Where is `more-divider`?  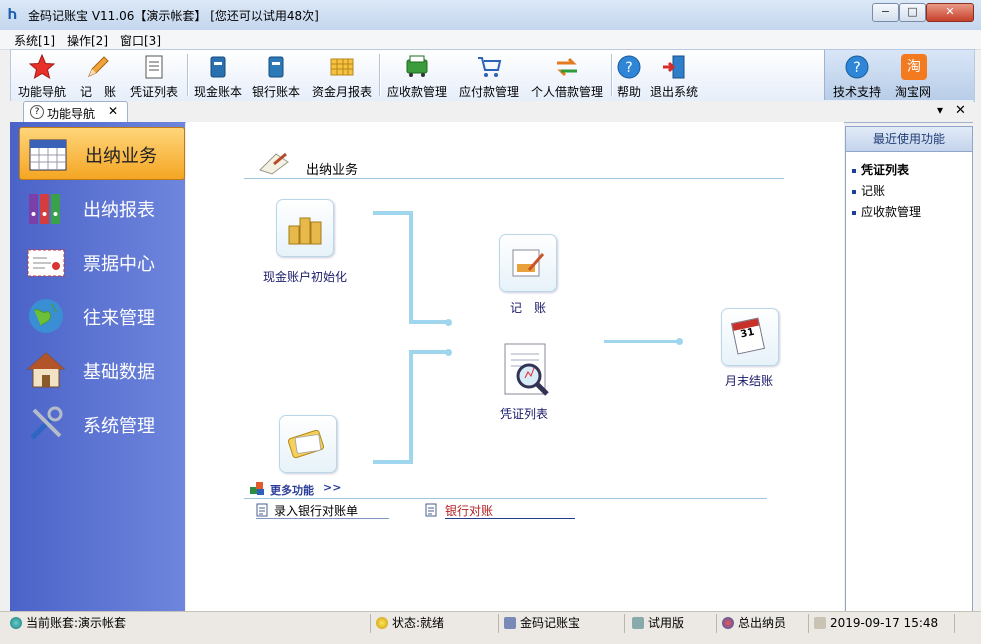 more-divider is located at coordinates (505, 498).